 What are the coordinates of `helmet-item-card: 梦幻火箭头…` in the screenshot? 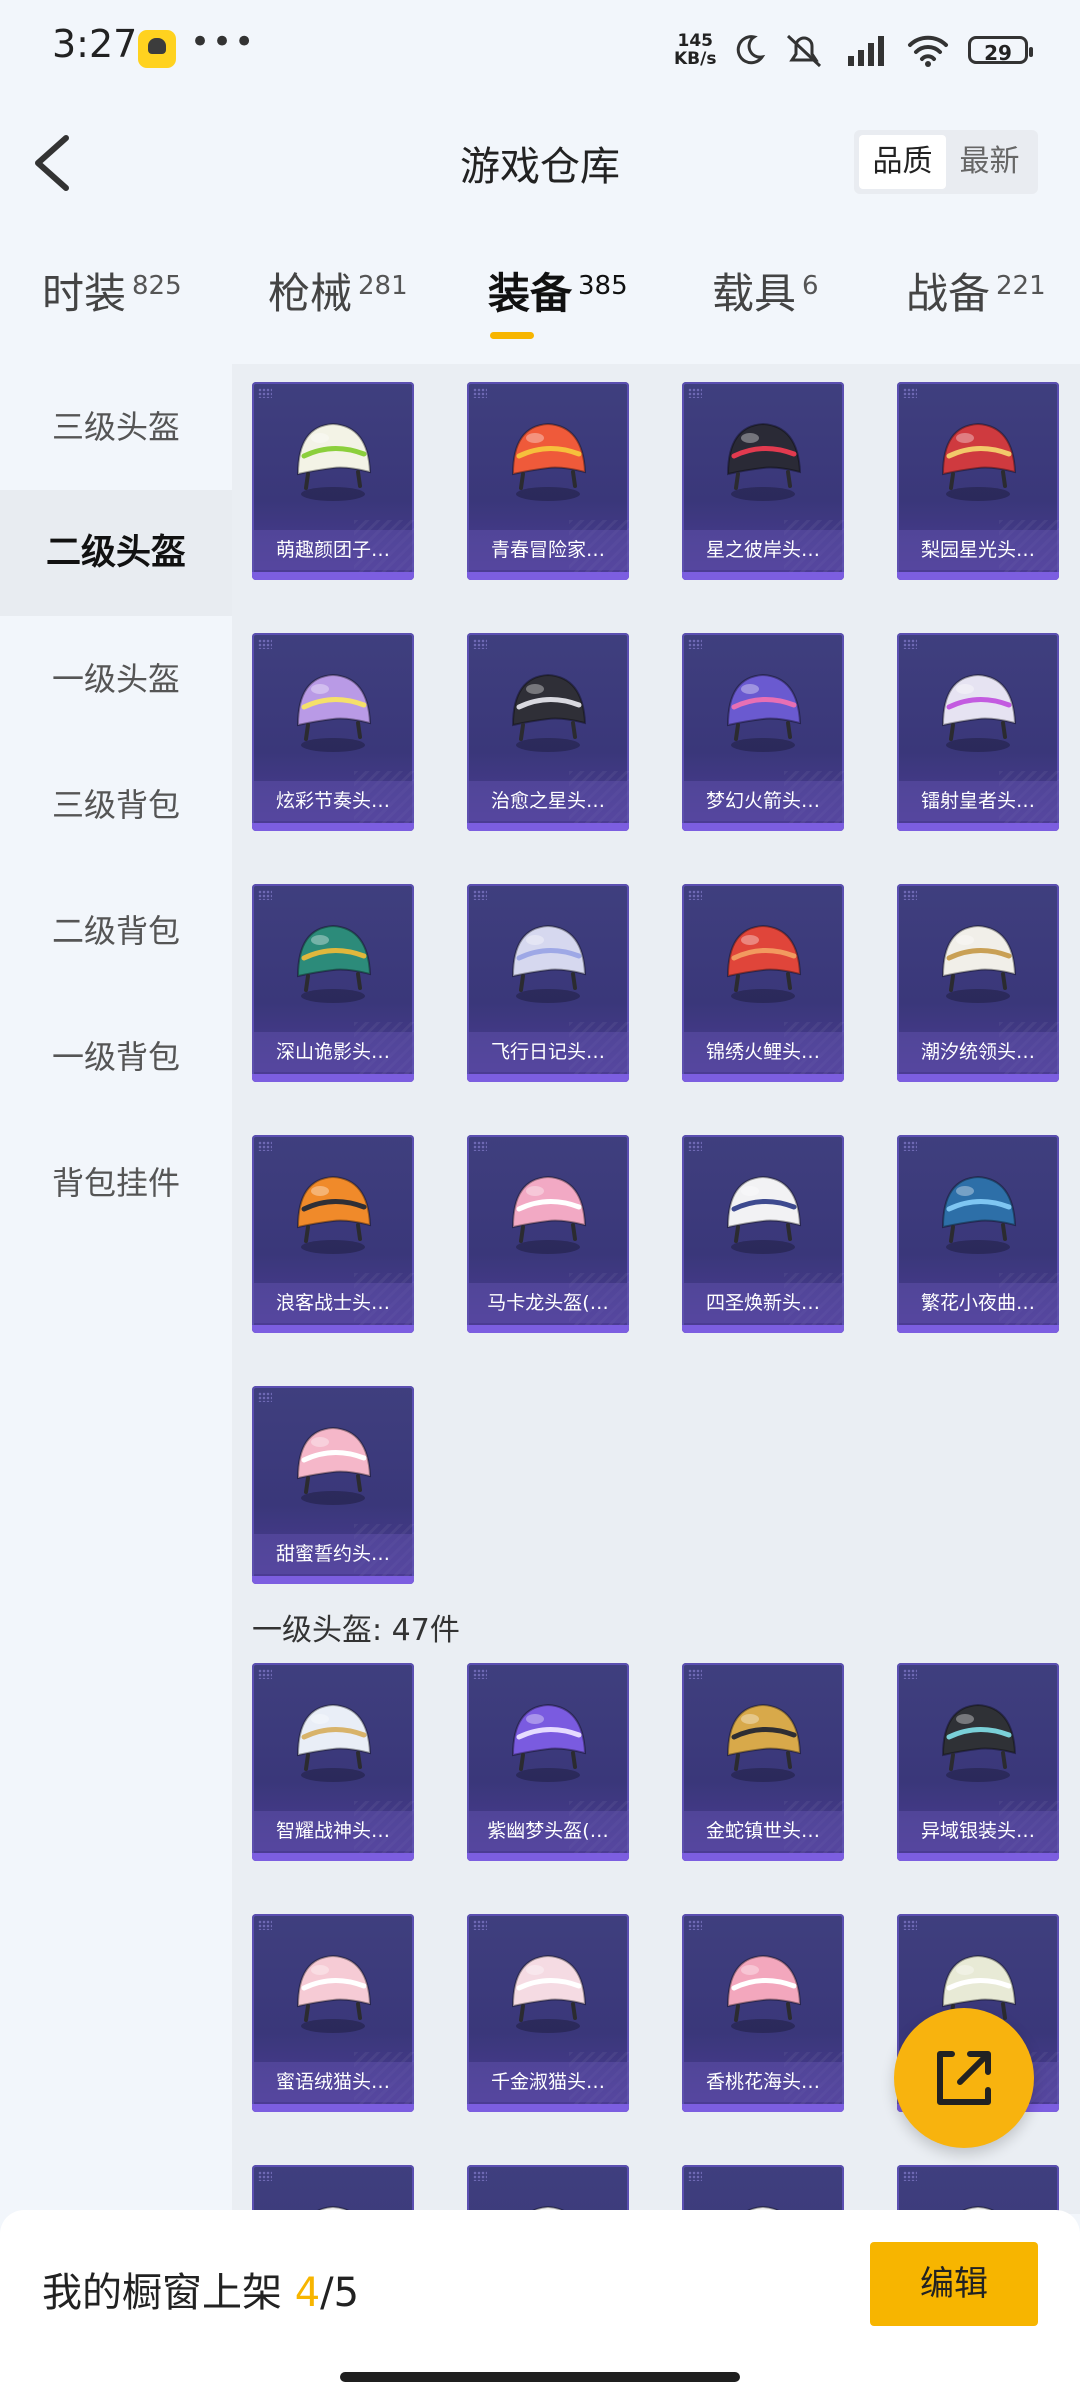 It's located at (763, 732).